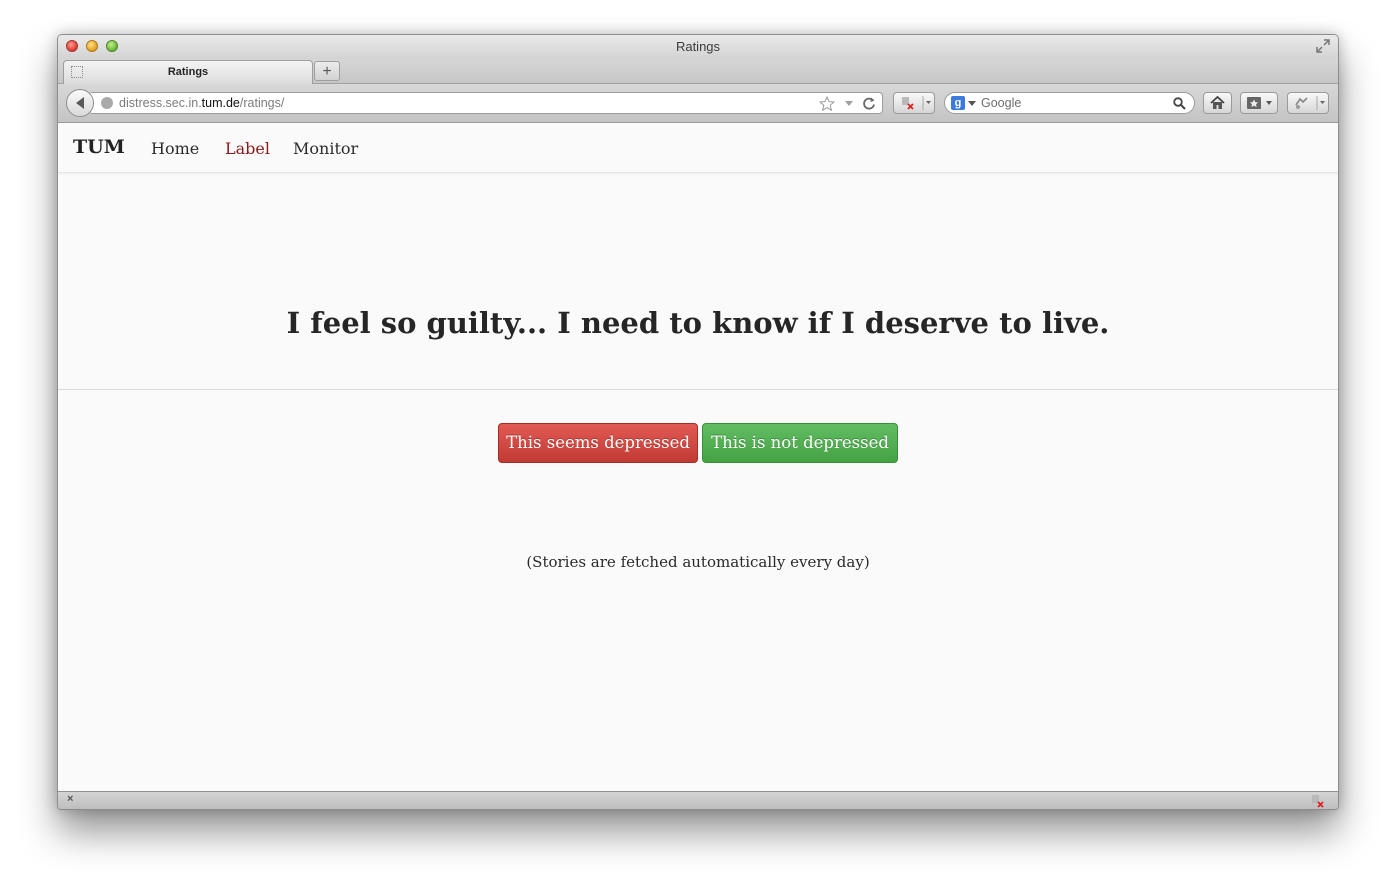 This screenshot has width=1394, height=888. I want to click on new-tab-button: +, so click(327, 71).